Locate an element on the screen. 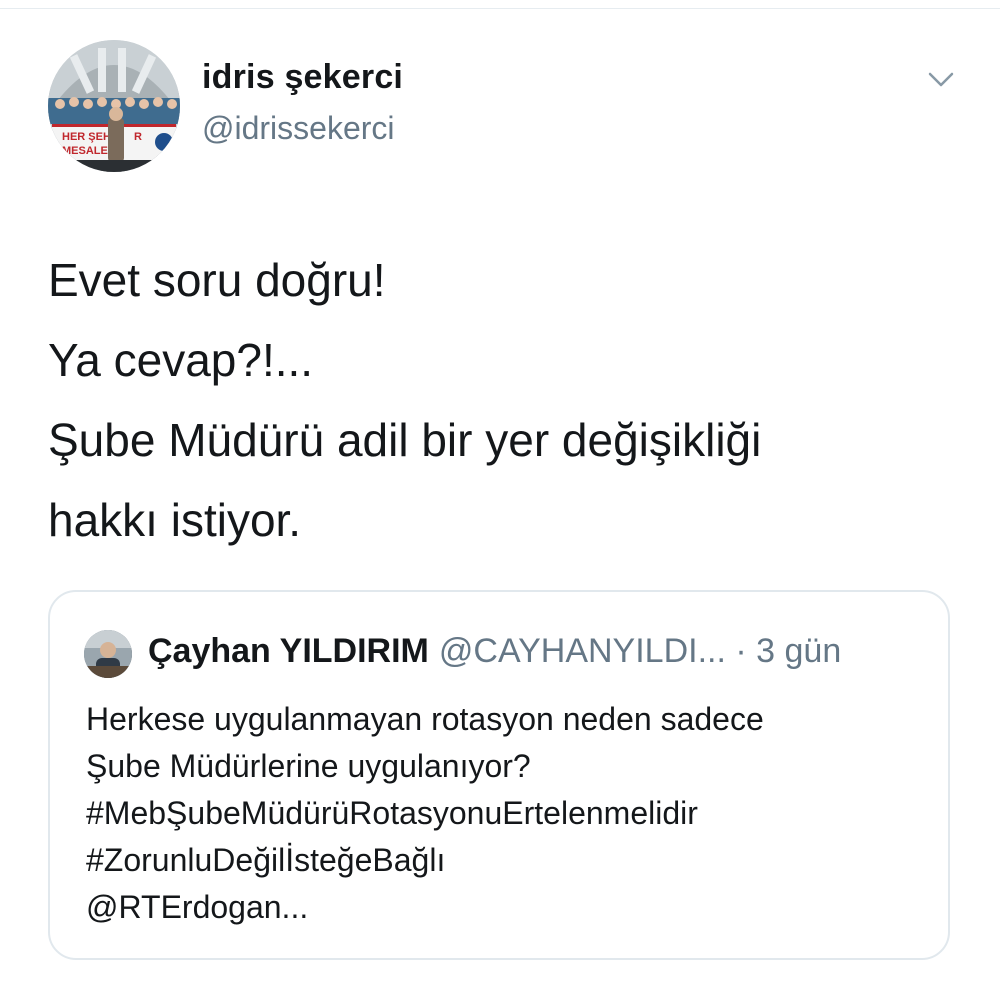  top-divider is located at coordinates (500, 8).